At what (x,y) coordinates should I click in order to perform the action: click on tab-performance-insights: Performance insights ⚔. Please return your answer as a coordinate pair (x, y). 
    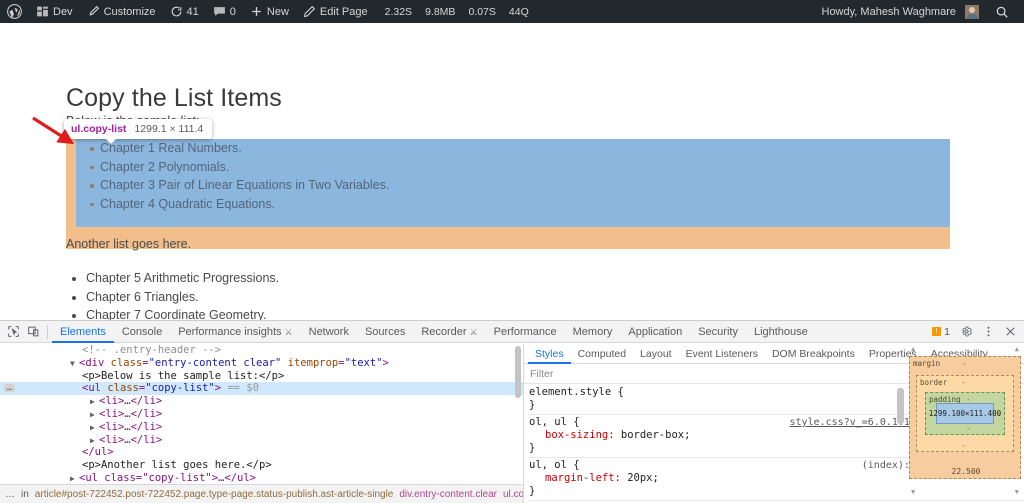
    Looking at the image, I should click on (235, 332).